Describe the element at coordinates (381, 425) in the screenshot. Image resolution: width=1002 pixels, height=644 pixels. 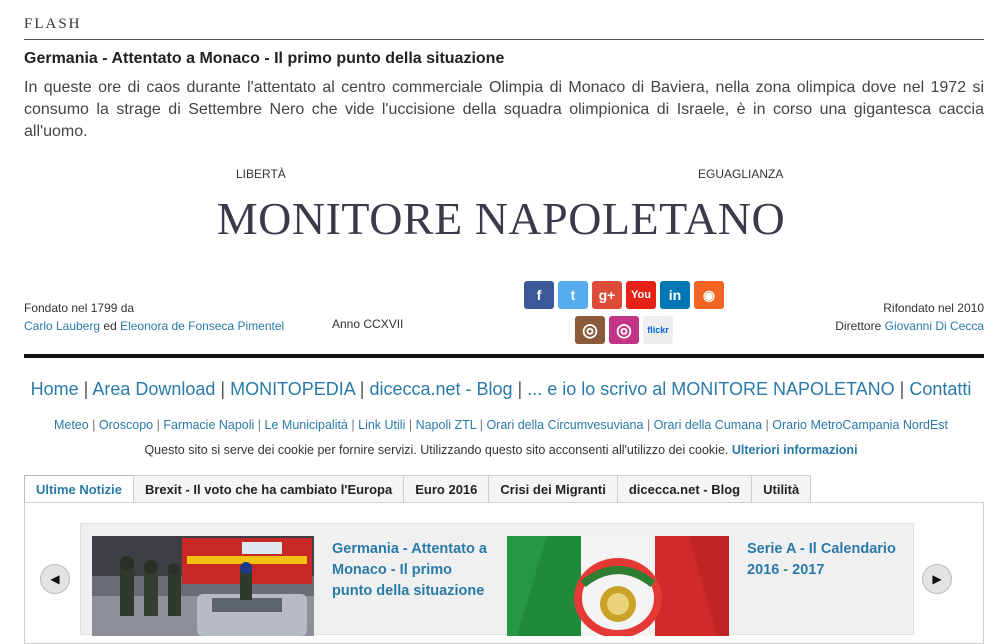
I see `subnav-link-utili: Link Utili` at that location.